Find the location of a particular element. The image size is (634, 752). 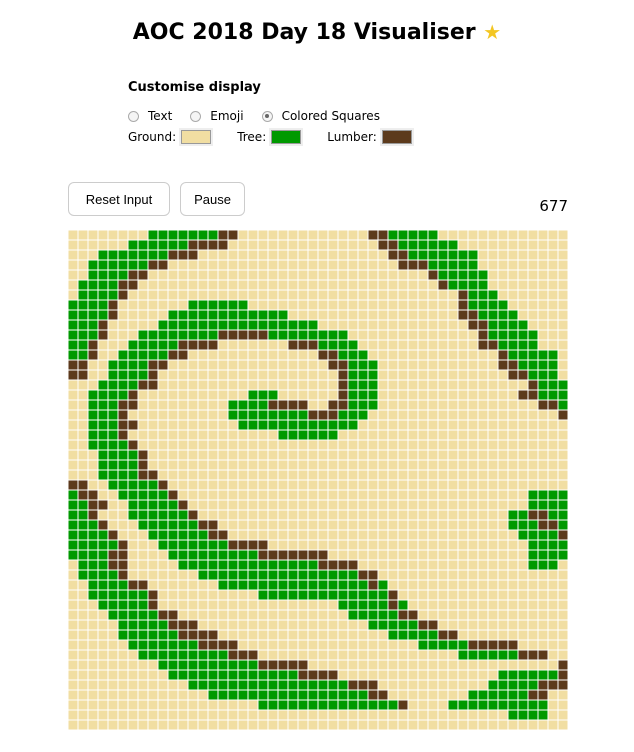

radio-colored-squares-button is located at coordinates (267, 116).